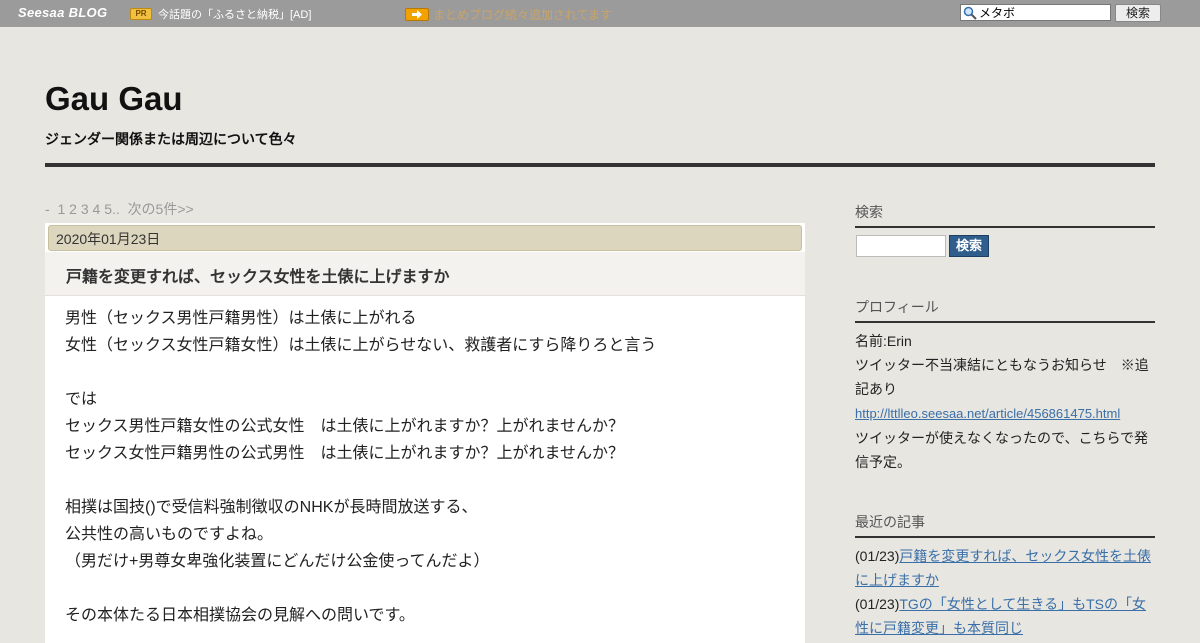 The height and width of the screenshot is (643, 1200). Describe the element at coordinates (970, 13) in the screenshot. I see `search-icon` at that location.